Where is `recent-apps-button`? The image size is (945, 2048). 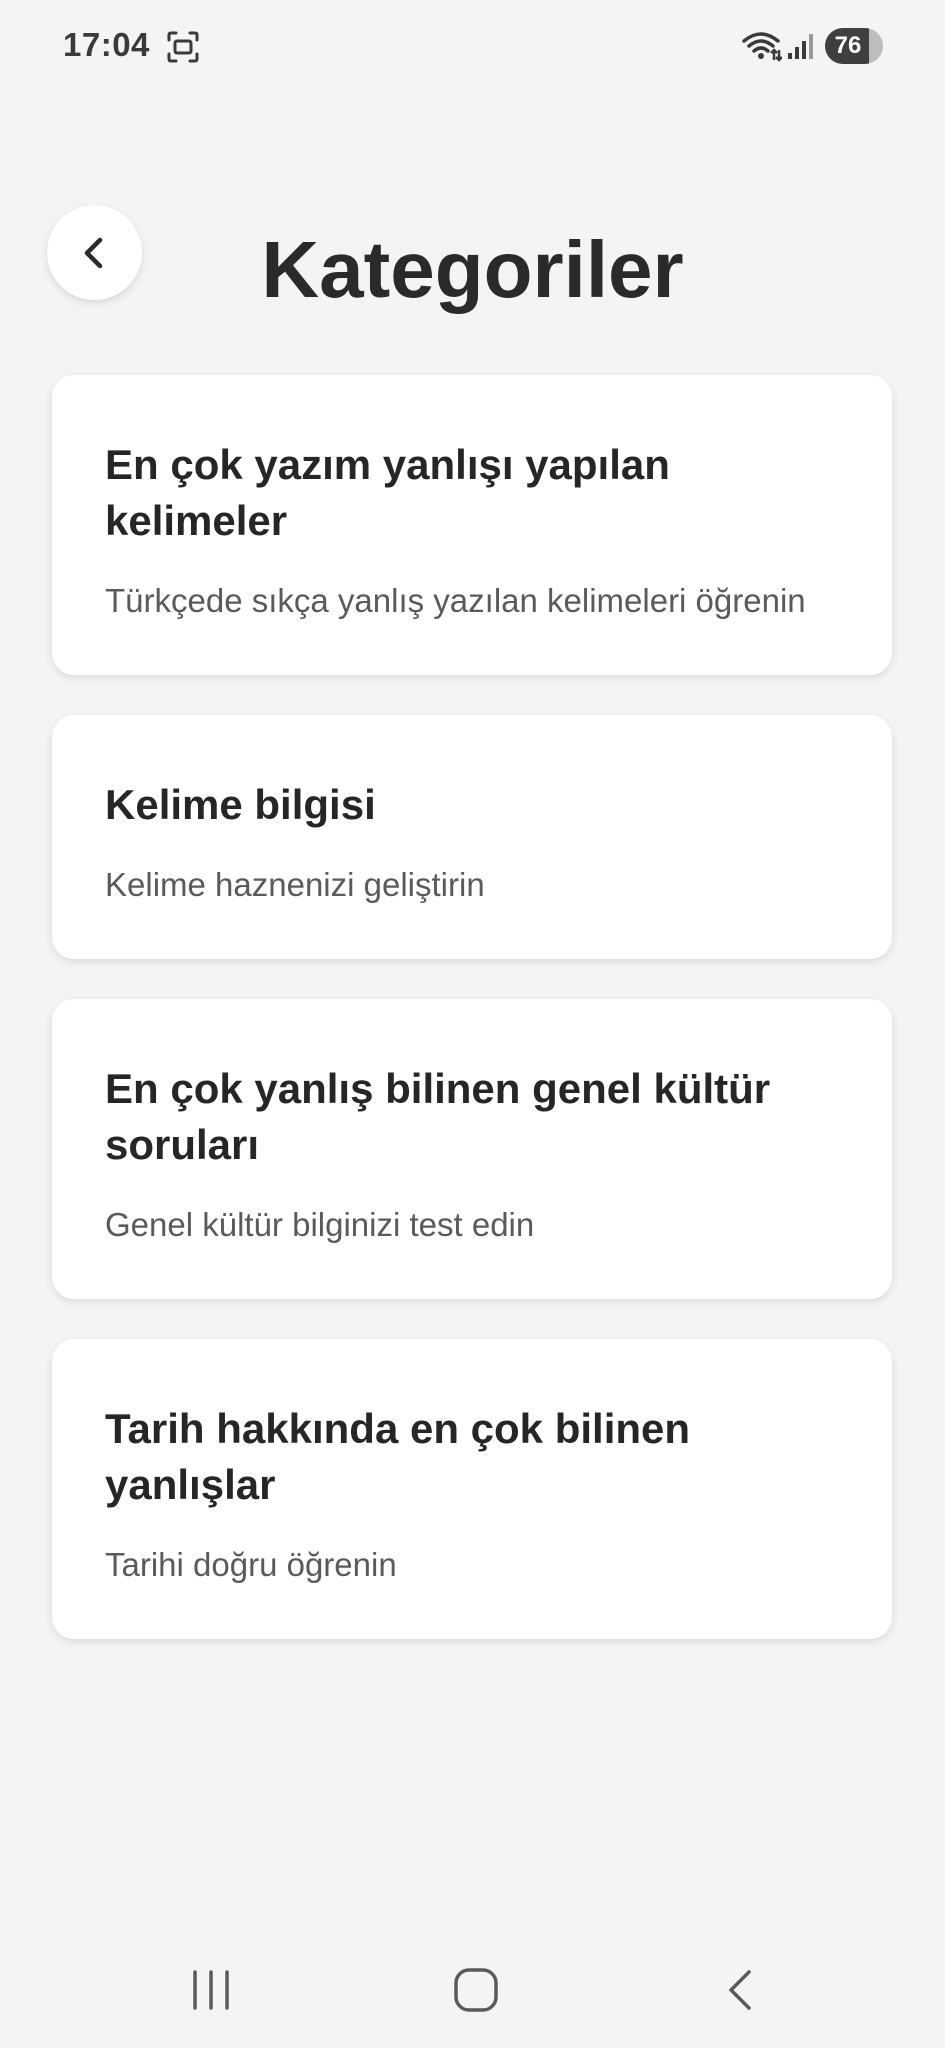 recent-apps-button is located at coordinates (211, 1990).